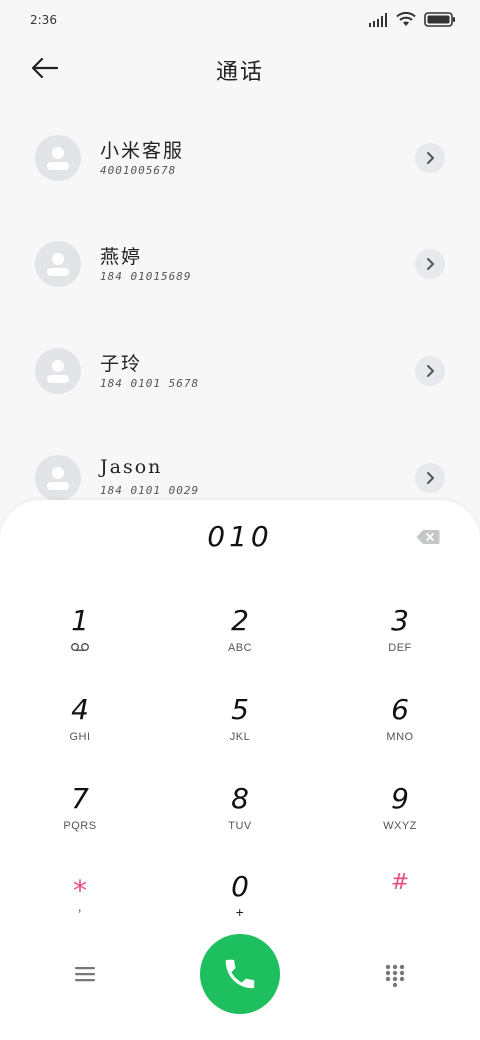 Image resolution: width=480 pixels, height=1040 pixels. Describe the element at coordinates (378, 19) in the screenshot. I see `signal-icon` at that location.